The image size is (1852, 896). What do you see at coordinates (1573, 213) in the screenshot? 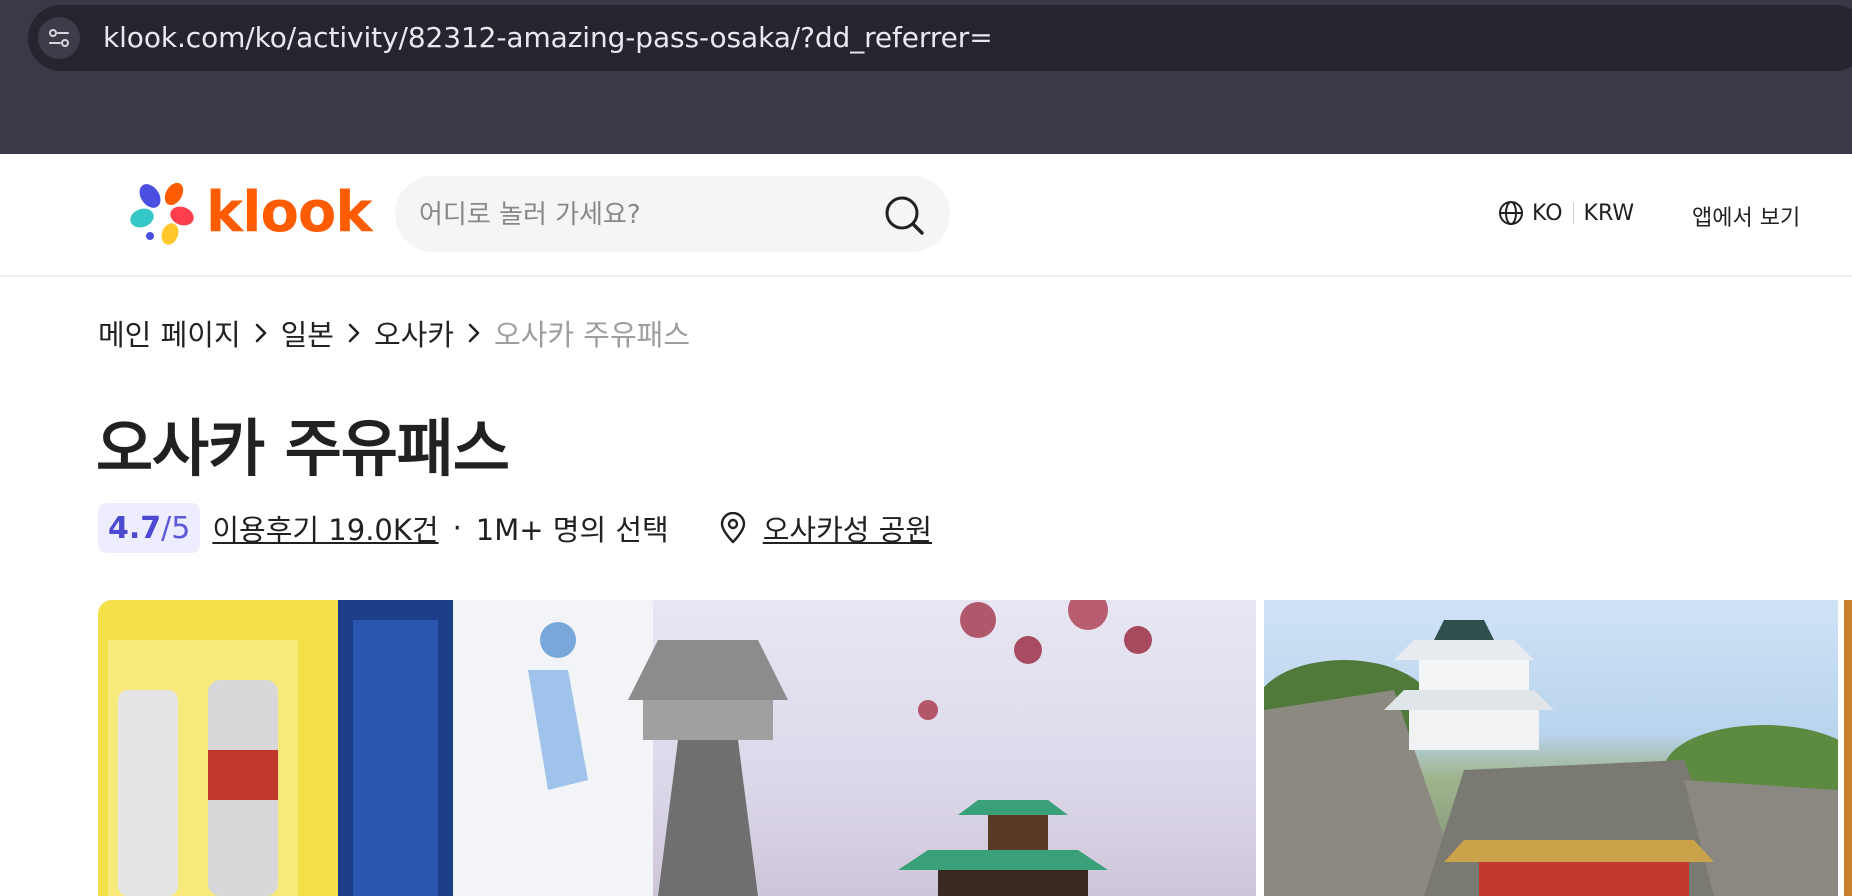
I see `locale-divider` at bounding box center [1573, 213].